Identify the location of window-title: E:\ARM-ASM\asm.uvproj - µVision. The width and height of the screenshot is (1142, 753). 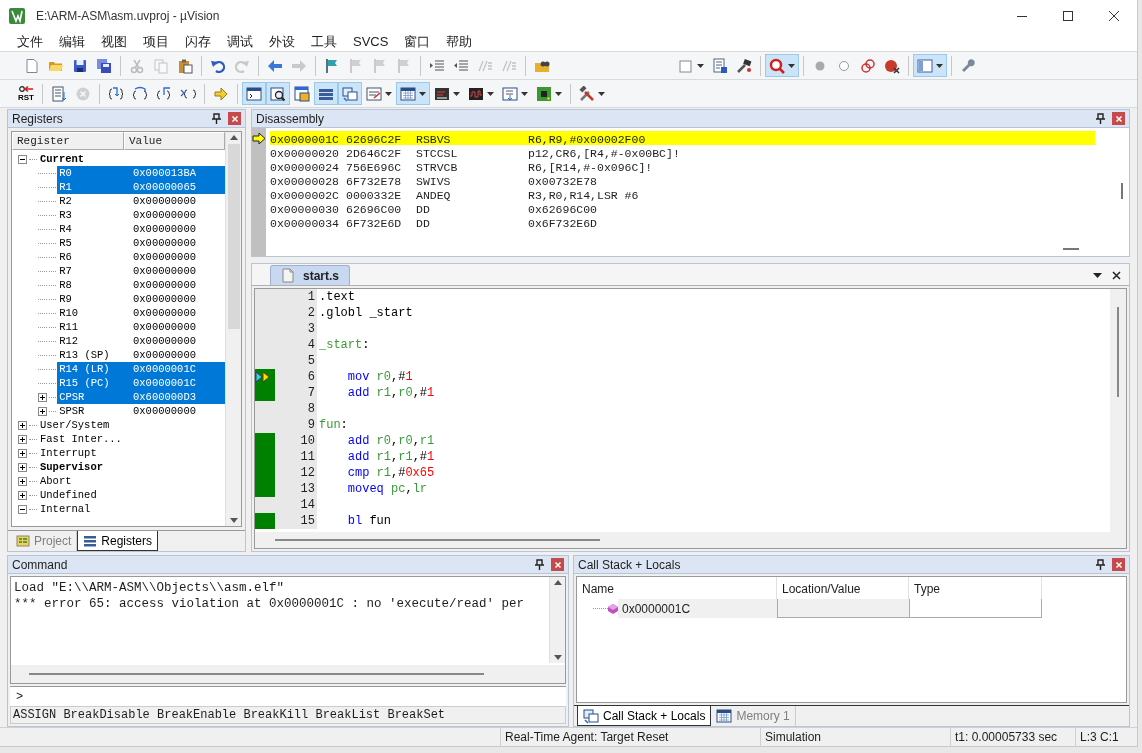
(128, 16).